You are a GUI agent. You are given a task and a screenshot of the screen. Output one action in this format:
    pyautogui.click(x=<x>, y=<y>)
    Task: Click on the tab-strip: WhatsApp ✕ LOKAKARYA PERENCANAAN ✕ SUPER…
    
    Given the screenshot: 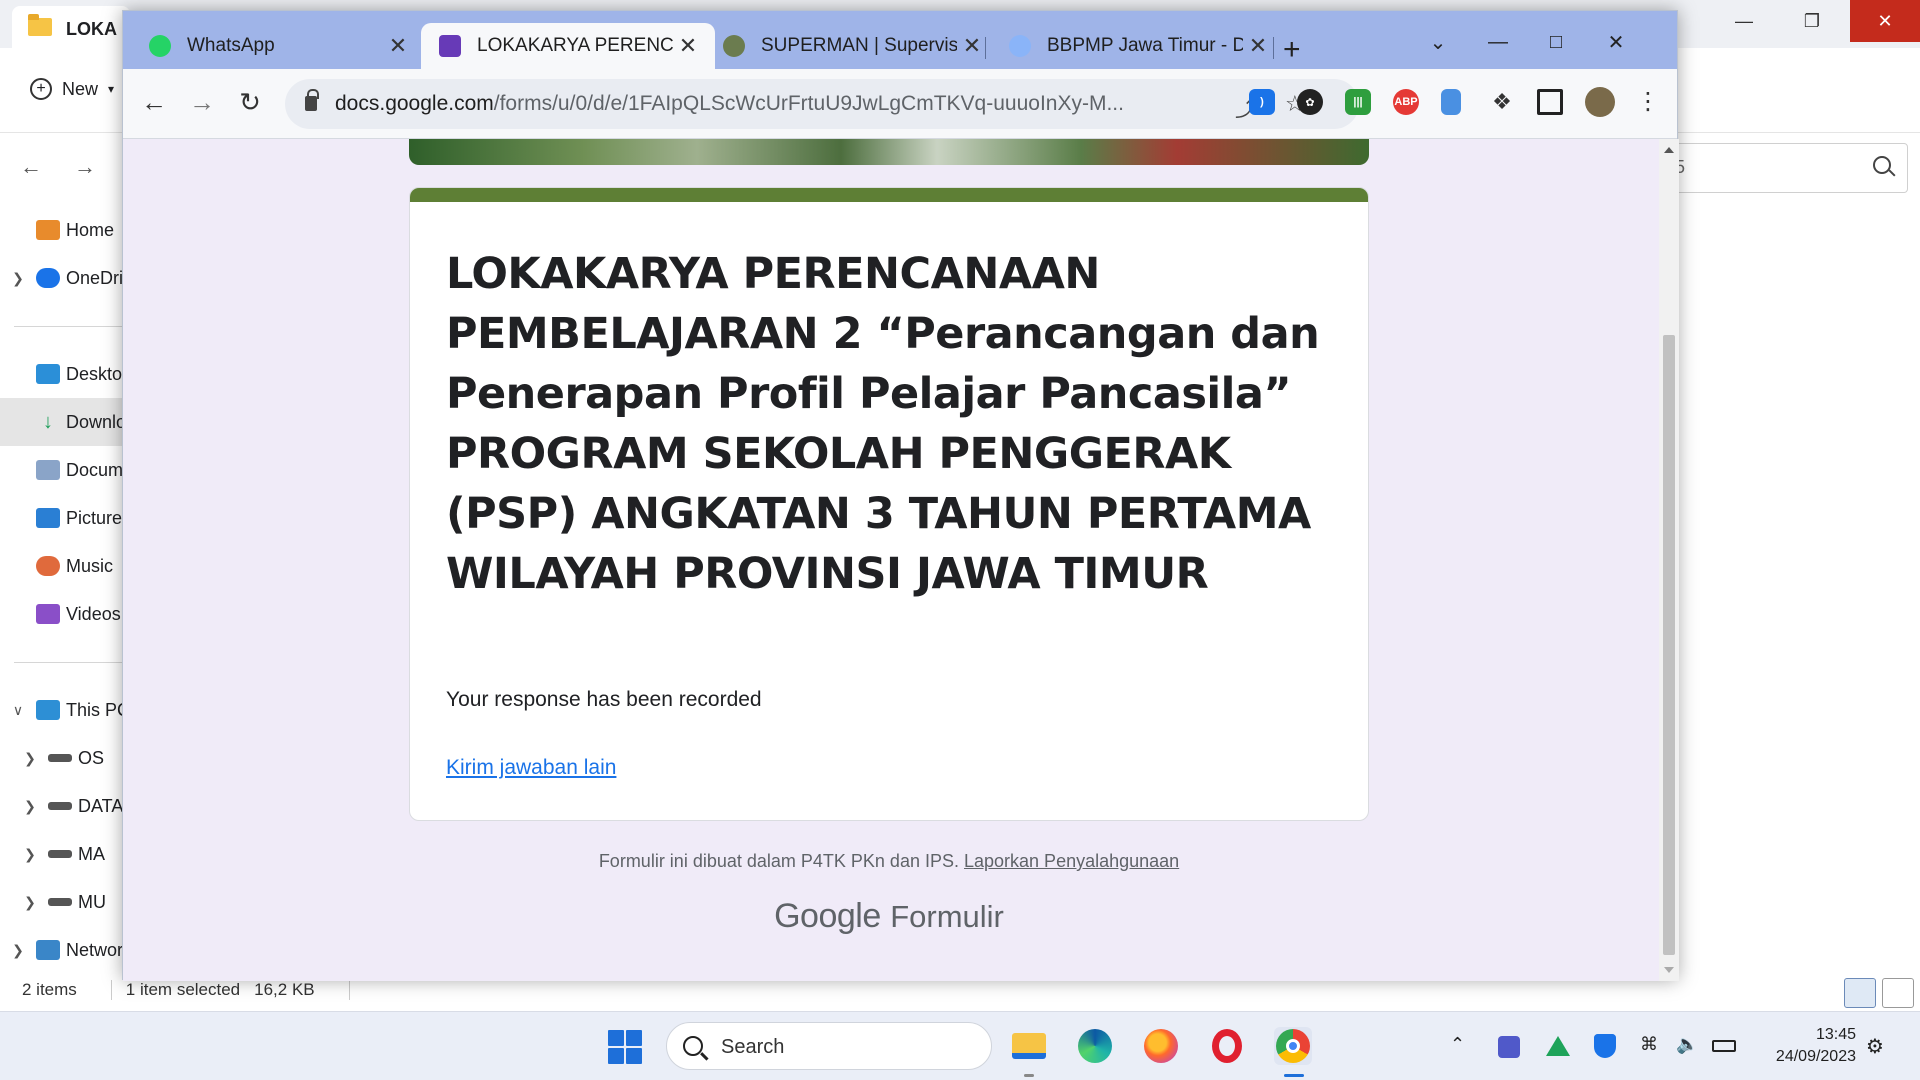 What is the action you would take?
    pyautogui.click(x=900, y=40)
    